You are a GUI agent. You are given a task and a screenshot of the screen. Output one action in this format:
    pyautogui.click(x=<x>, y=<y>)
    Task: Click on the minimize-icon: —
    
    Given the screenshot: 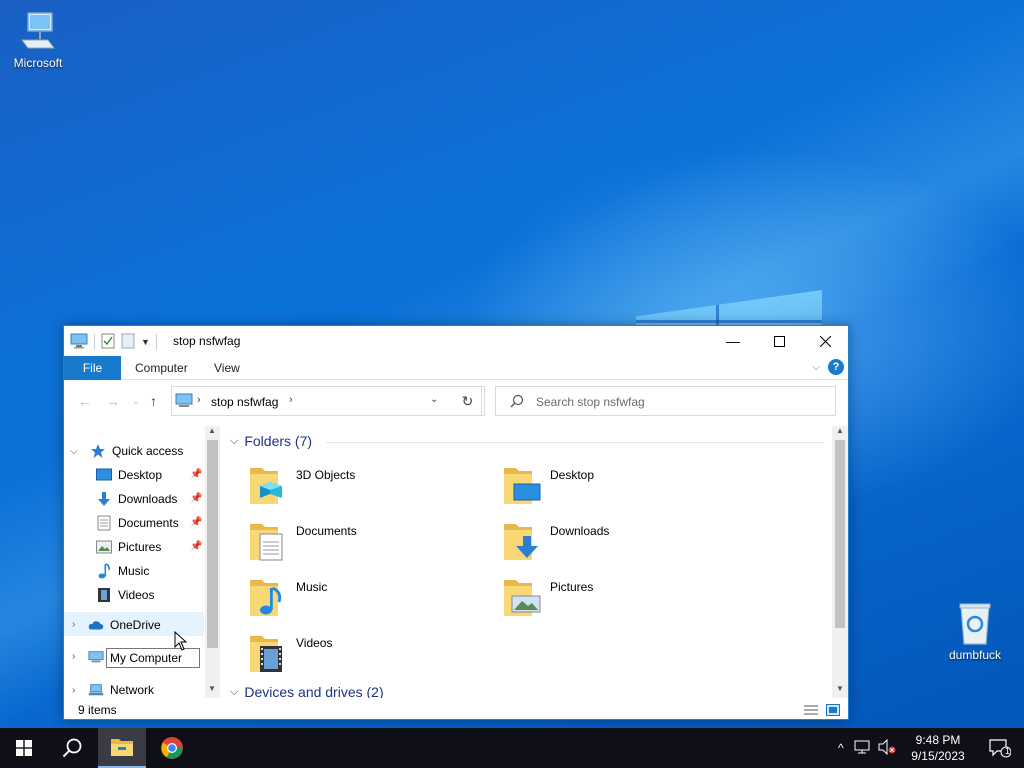 What is the action you would take?
    pyautogui.click(x=733, y=341)
    